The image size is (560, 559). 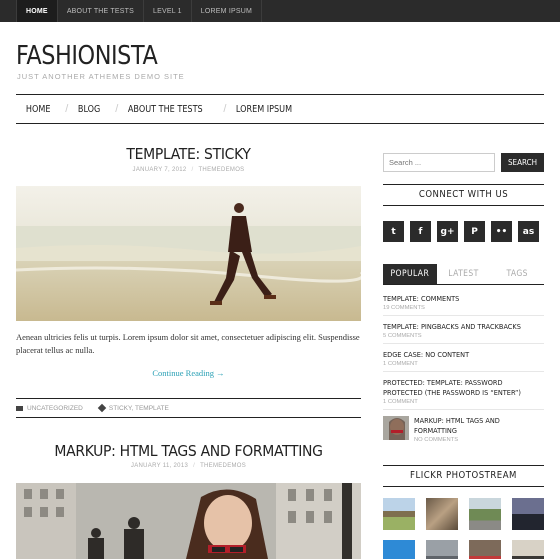 I want to click on popular-post-comments: 5 COMMENTS, so click(x=402, y=336).